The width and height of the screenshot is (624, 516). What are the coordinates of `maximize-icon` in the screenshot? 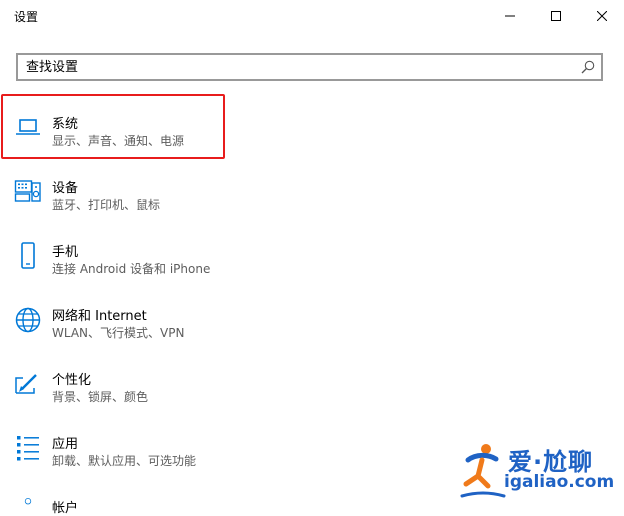 It's located at (556, 16).